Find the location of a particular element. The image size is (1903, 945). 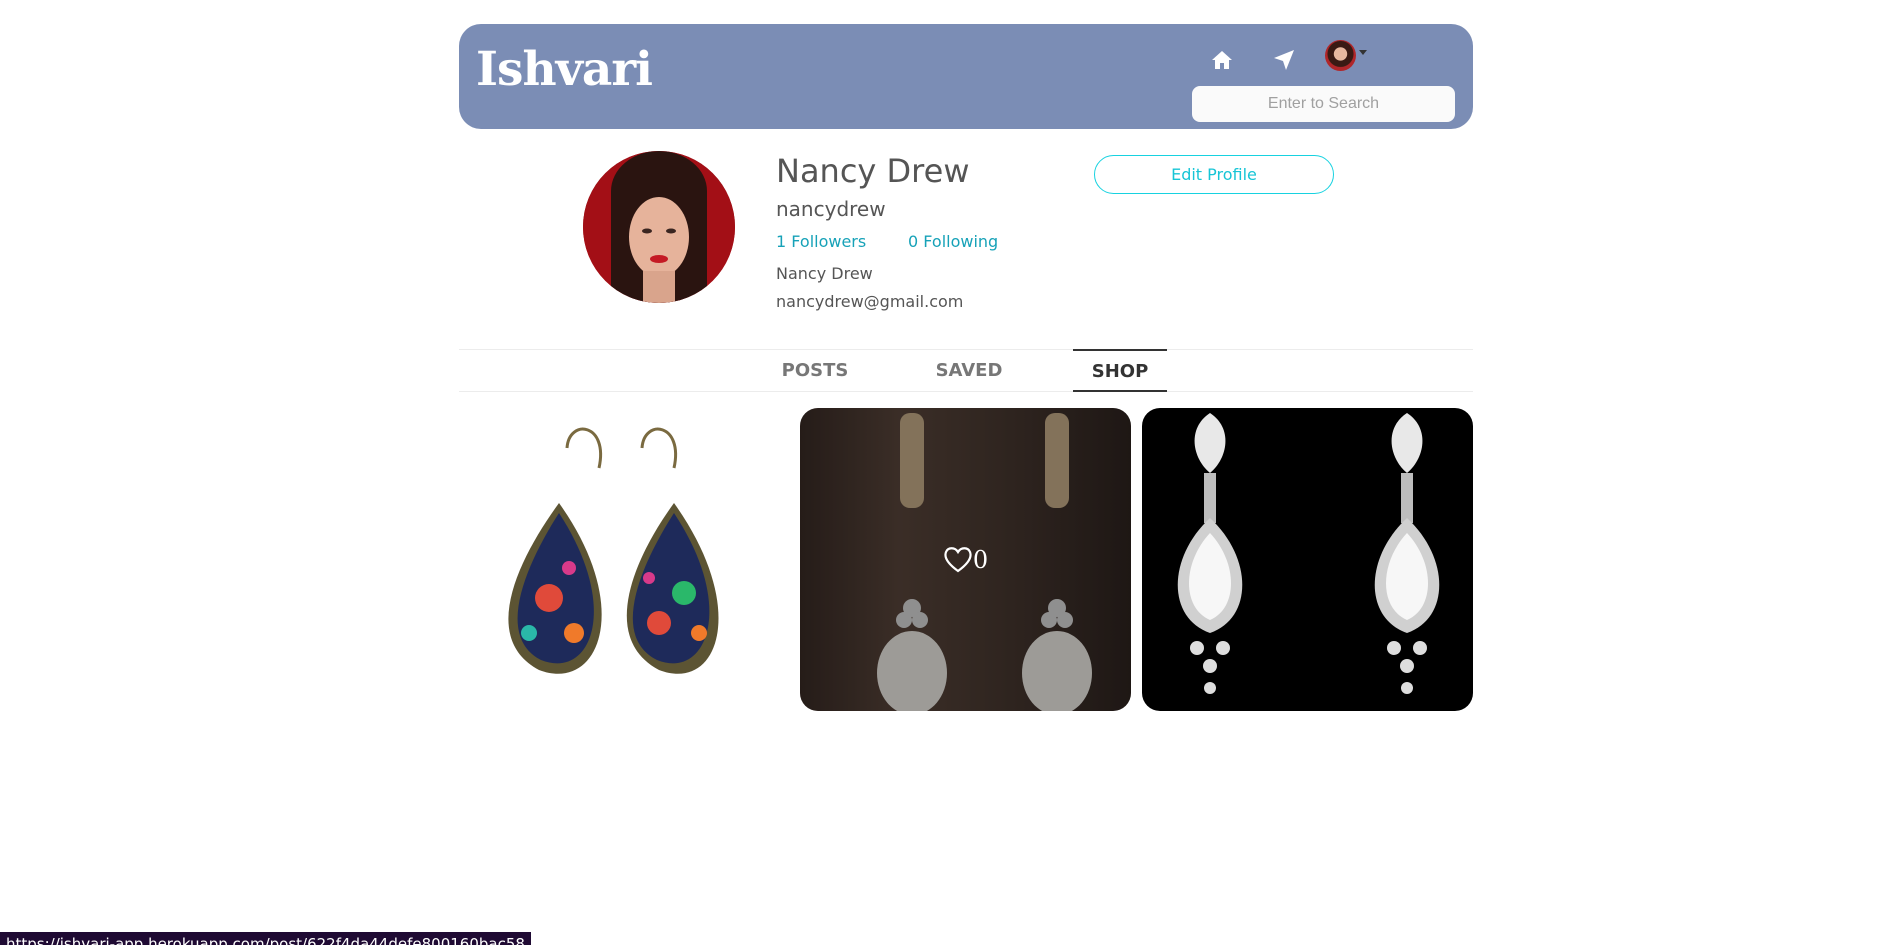

shop-item-crystal-earrings is located at coordinates (1307, 559).